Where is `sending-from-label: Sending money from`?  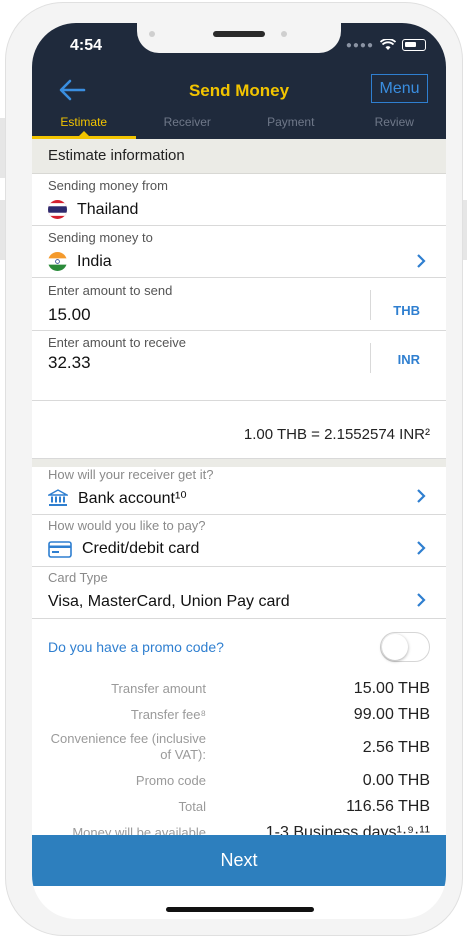 sending-from-label: Sending money from is located at coordinates (108, 185).